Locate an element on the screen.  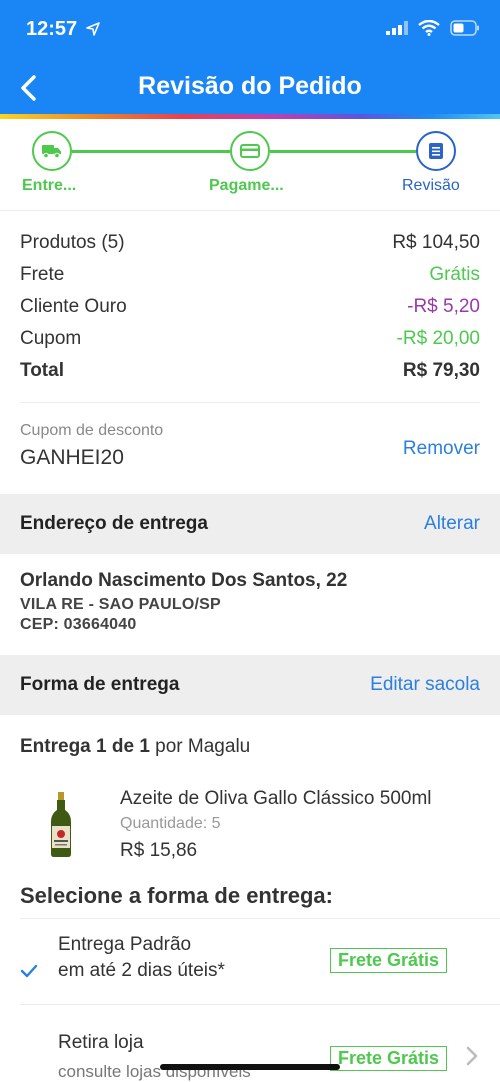
step-review is located at coordinates (436, 151).